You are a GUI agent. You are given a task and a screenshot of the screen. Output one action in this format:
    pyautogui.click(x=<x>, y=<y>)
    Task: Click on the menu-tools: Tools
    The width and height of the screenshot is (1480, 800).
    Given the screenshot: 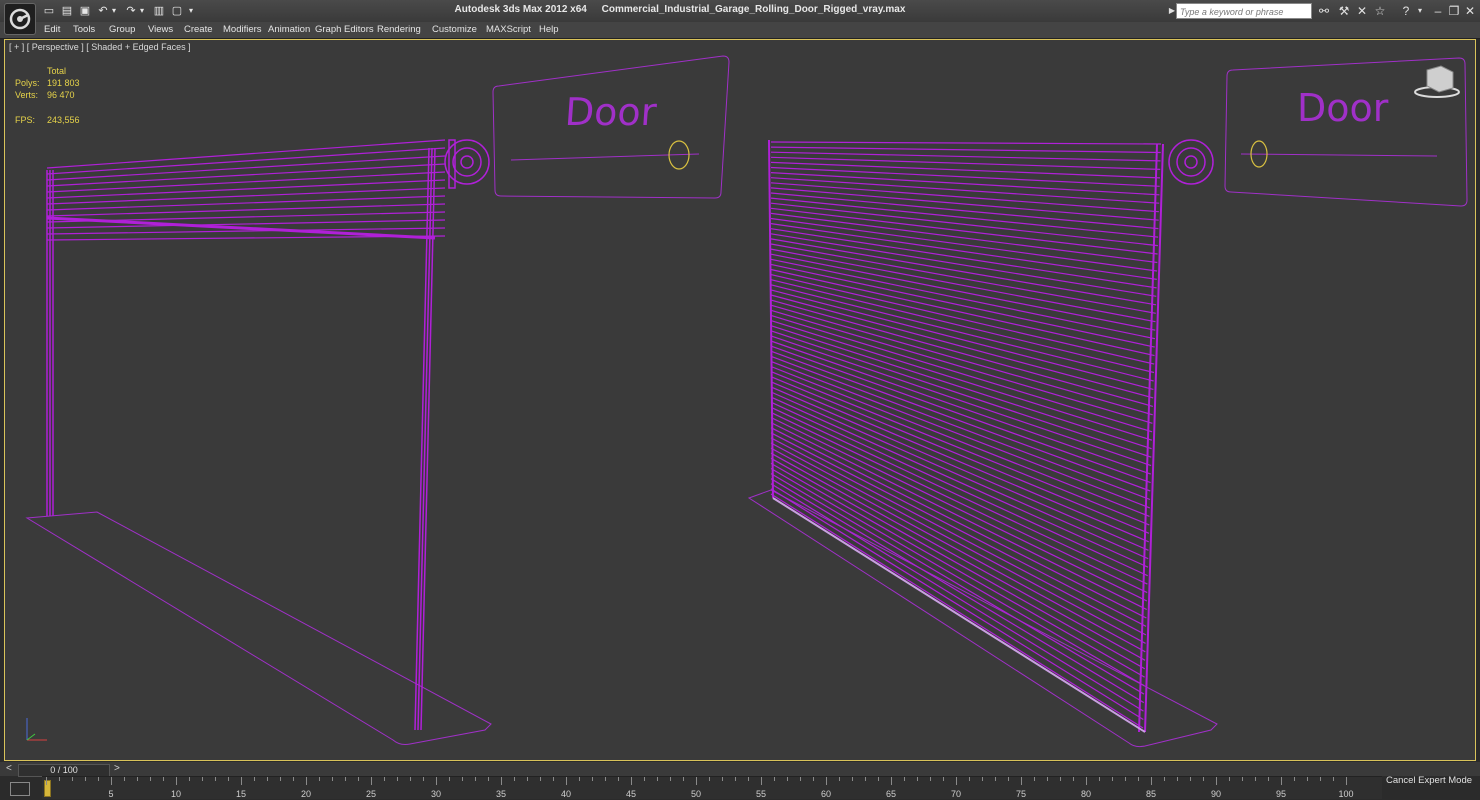 What is the action you would take?
    pyautogui.click(x=84, y=29)
    